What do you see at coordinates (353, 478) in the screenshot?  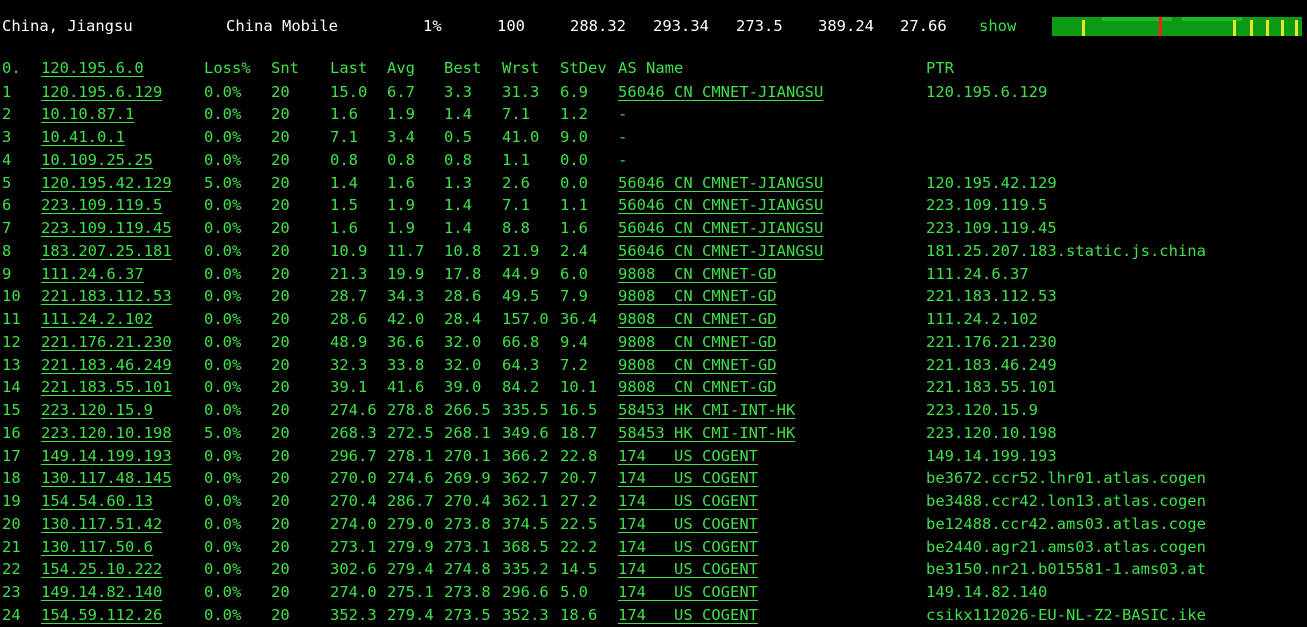 I see `hop-last: 270.0` at bounding box center [353, 478].